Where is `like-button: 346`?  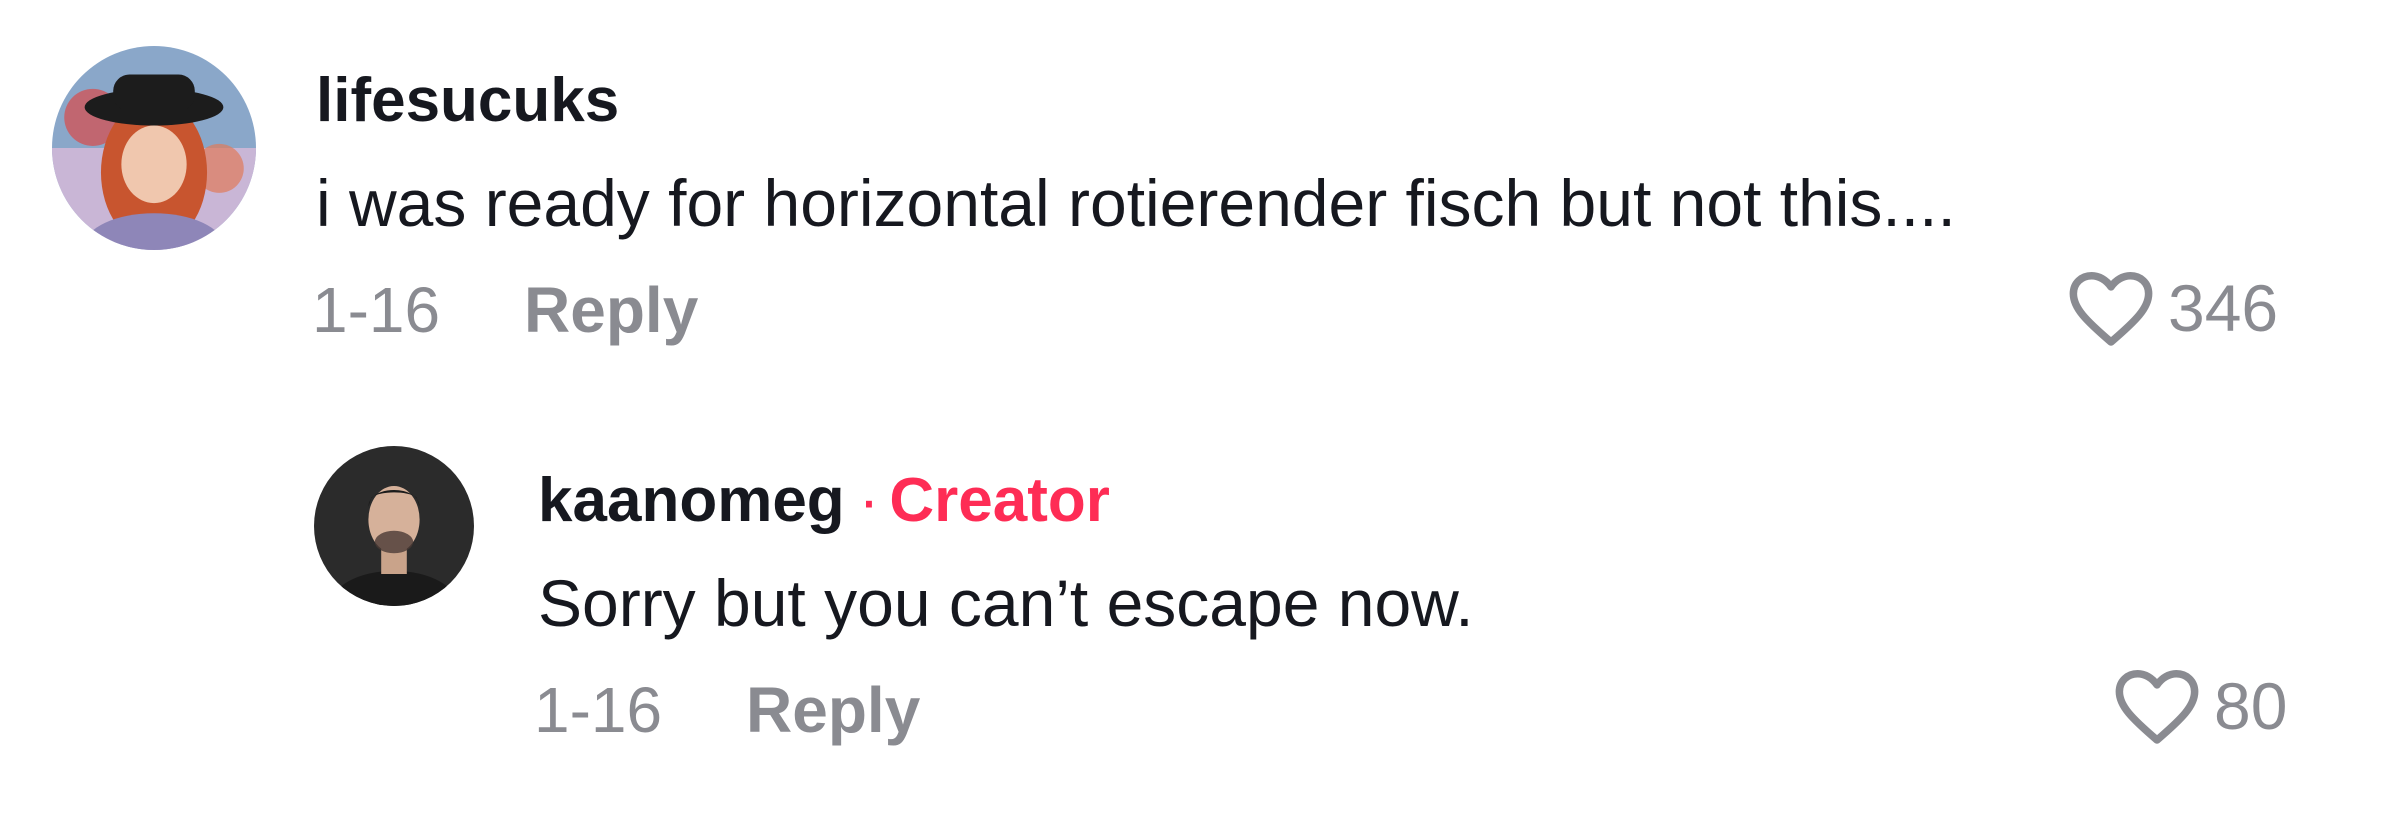
like-button: 346 is located at coordinates (2173, 308).